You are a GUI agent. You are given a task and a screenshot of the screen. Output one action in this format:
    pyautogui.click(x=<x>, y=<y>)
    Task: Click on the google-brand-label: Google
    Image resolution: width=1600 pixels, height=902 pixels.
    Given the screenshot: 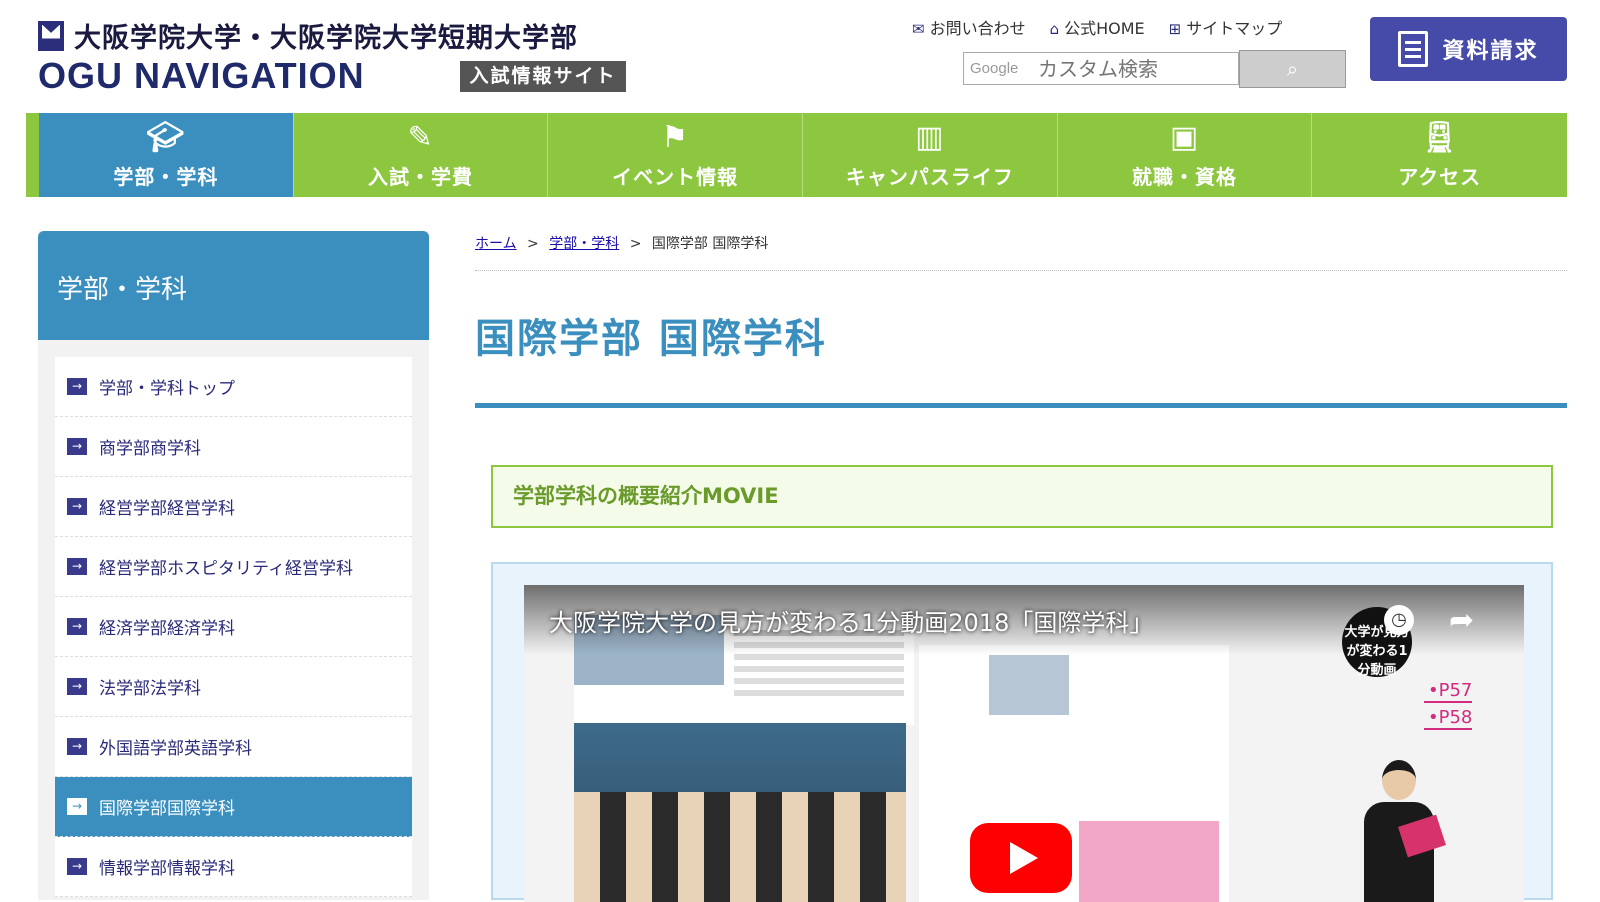 What is the action you would take?
    pyautogui.click(x=994, y=68)
    